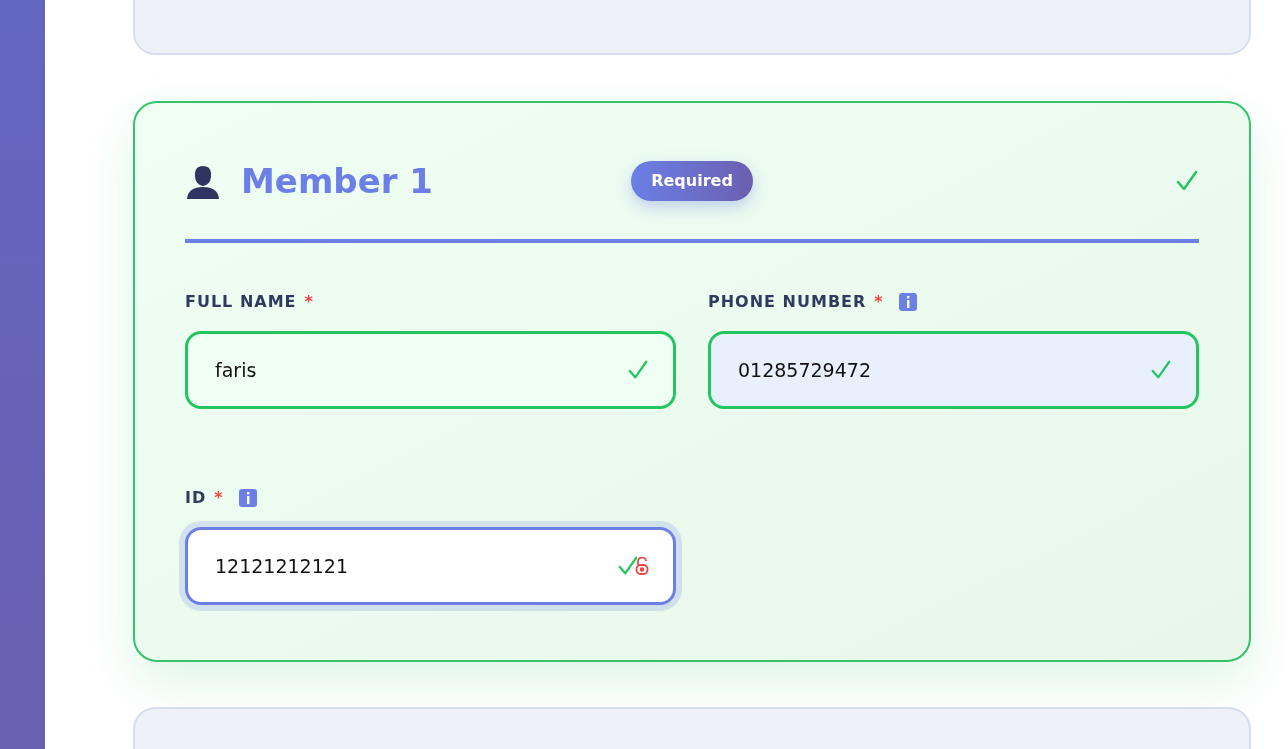 The height and width of the screenshot is (749, 1288). Describe the element at coordinates (203, 181) in the screenshot. I see `person-icon` at that location.